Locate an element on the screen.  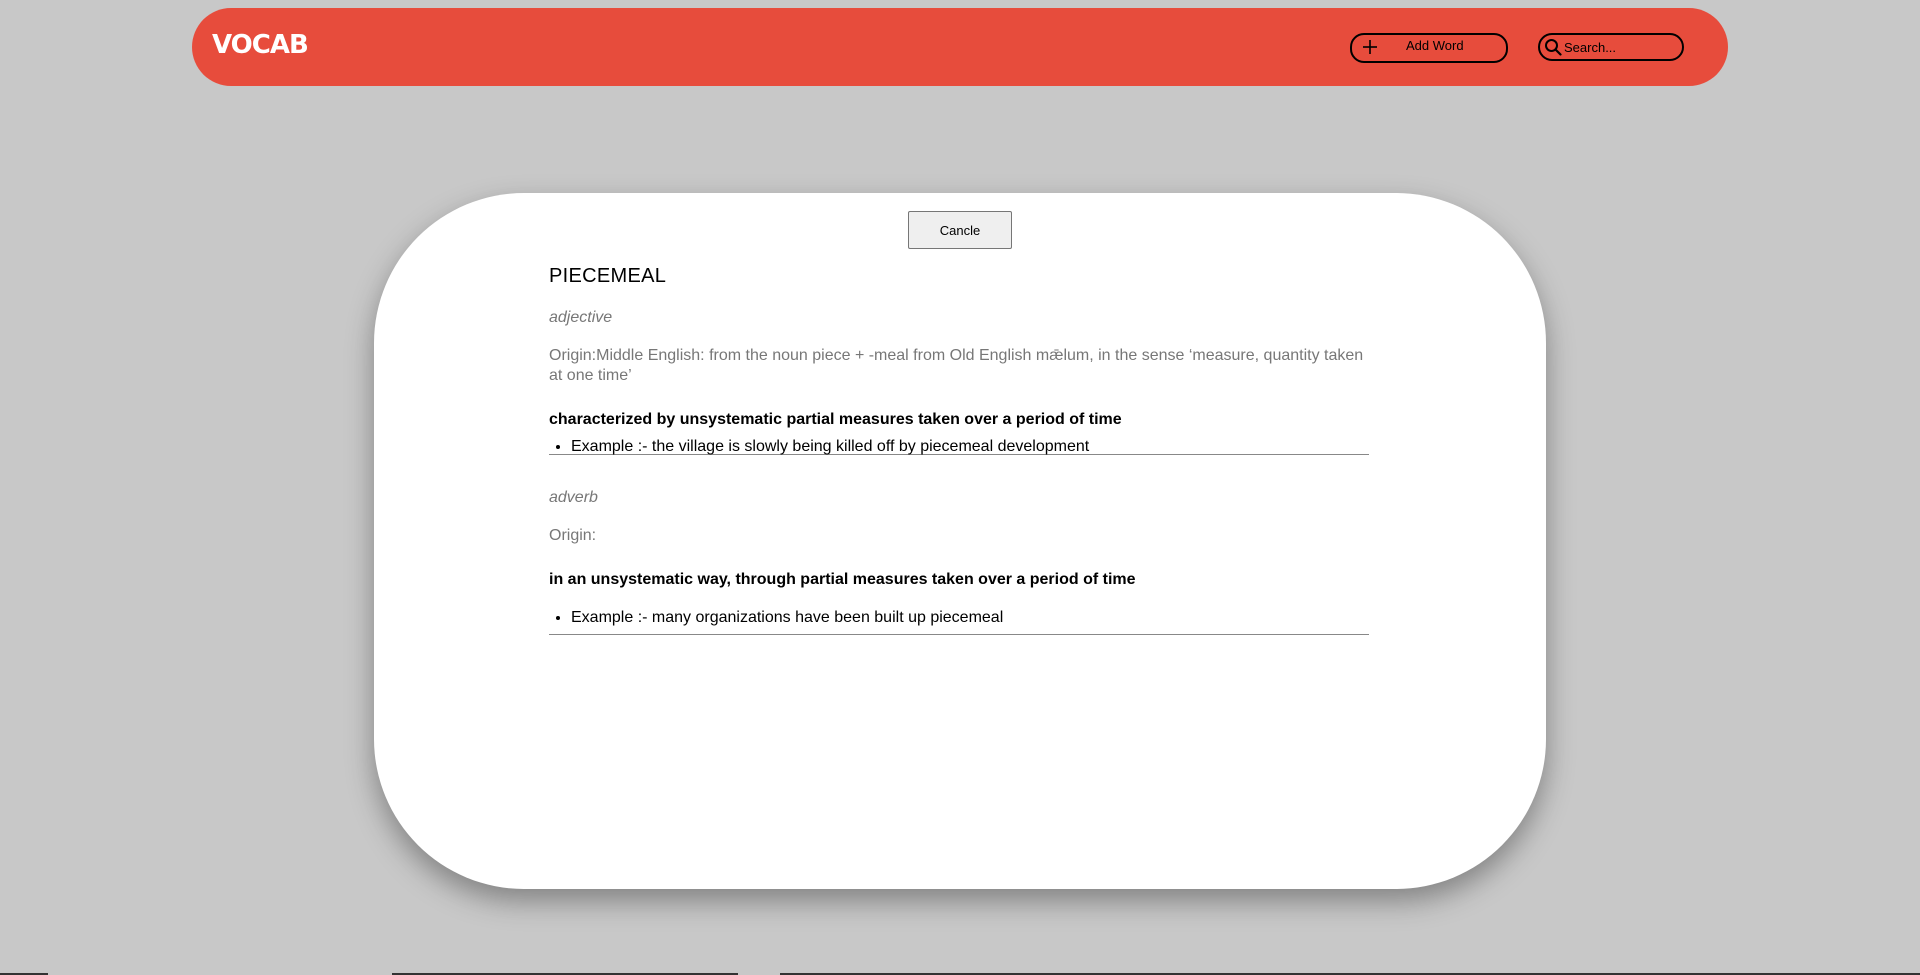
search-input is located at coordinates (1620, 47).